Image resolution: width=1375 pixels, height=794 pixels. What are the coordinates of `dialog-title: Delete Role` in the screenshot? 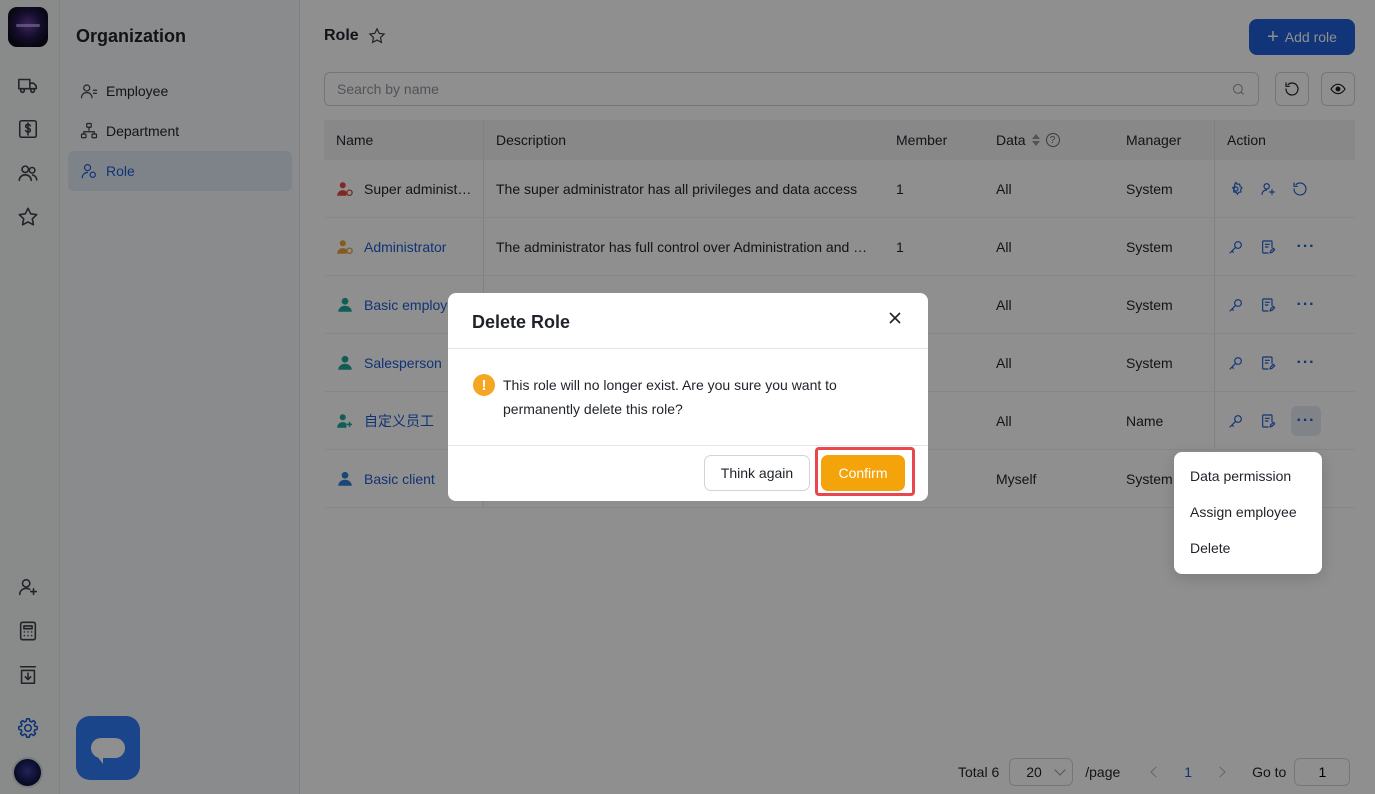 It's located at (521, 322).